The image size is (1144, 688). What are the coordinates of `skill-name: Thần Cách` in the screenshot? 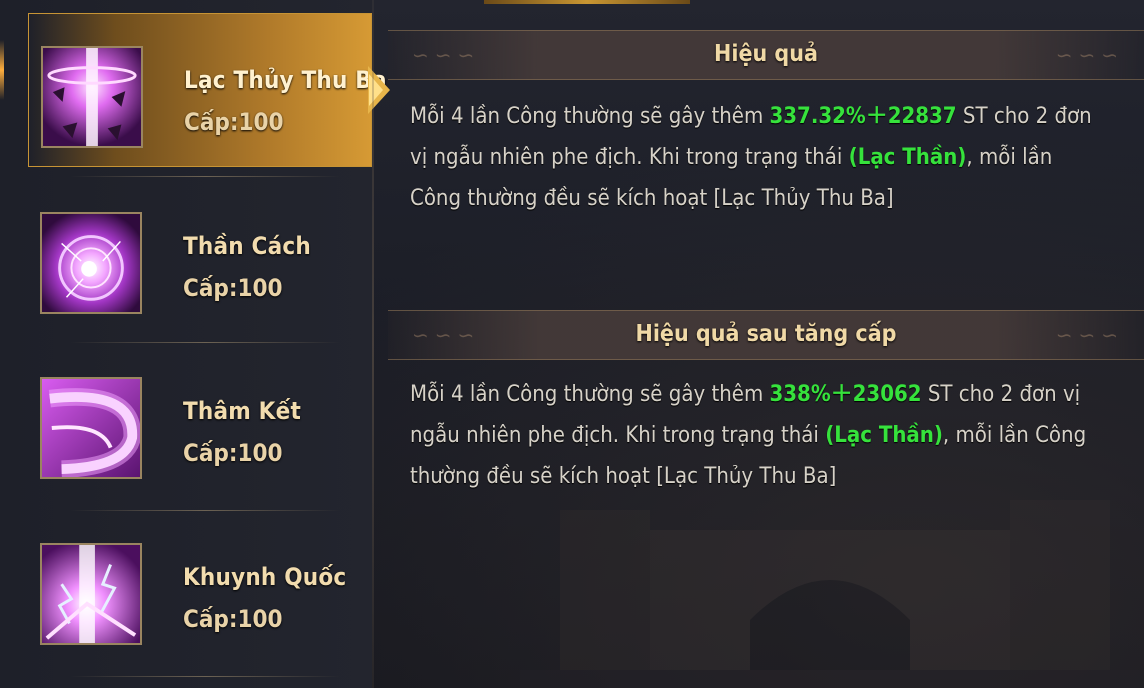 It's located at (247, 246).